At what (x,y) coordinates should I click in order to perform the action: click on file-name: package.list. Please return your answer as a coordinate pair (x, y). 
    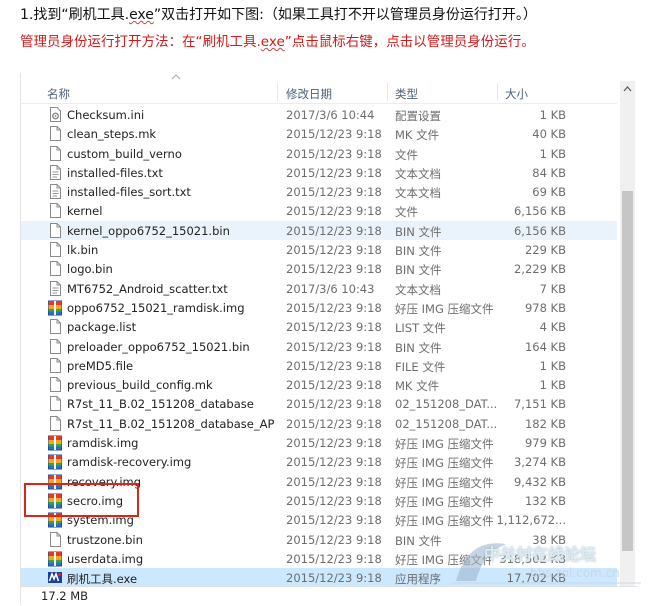
    Looking at the image, I should click on (102, 327).